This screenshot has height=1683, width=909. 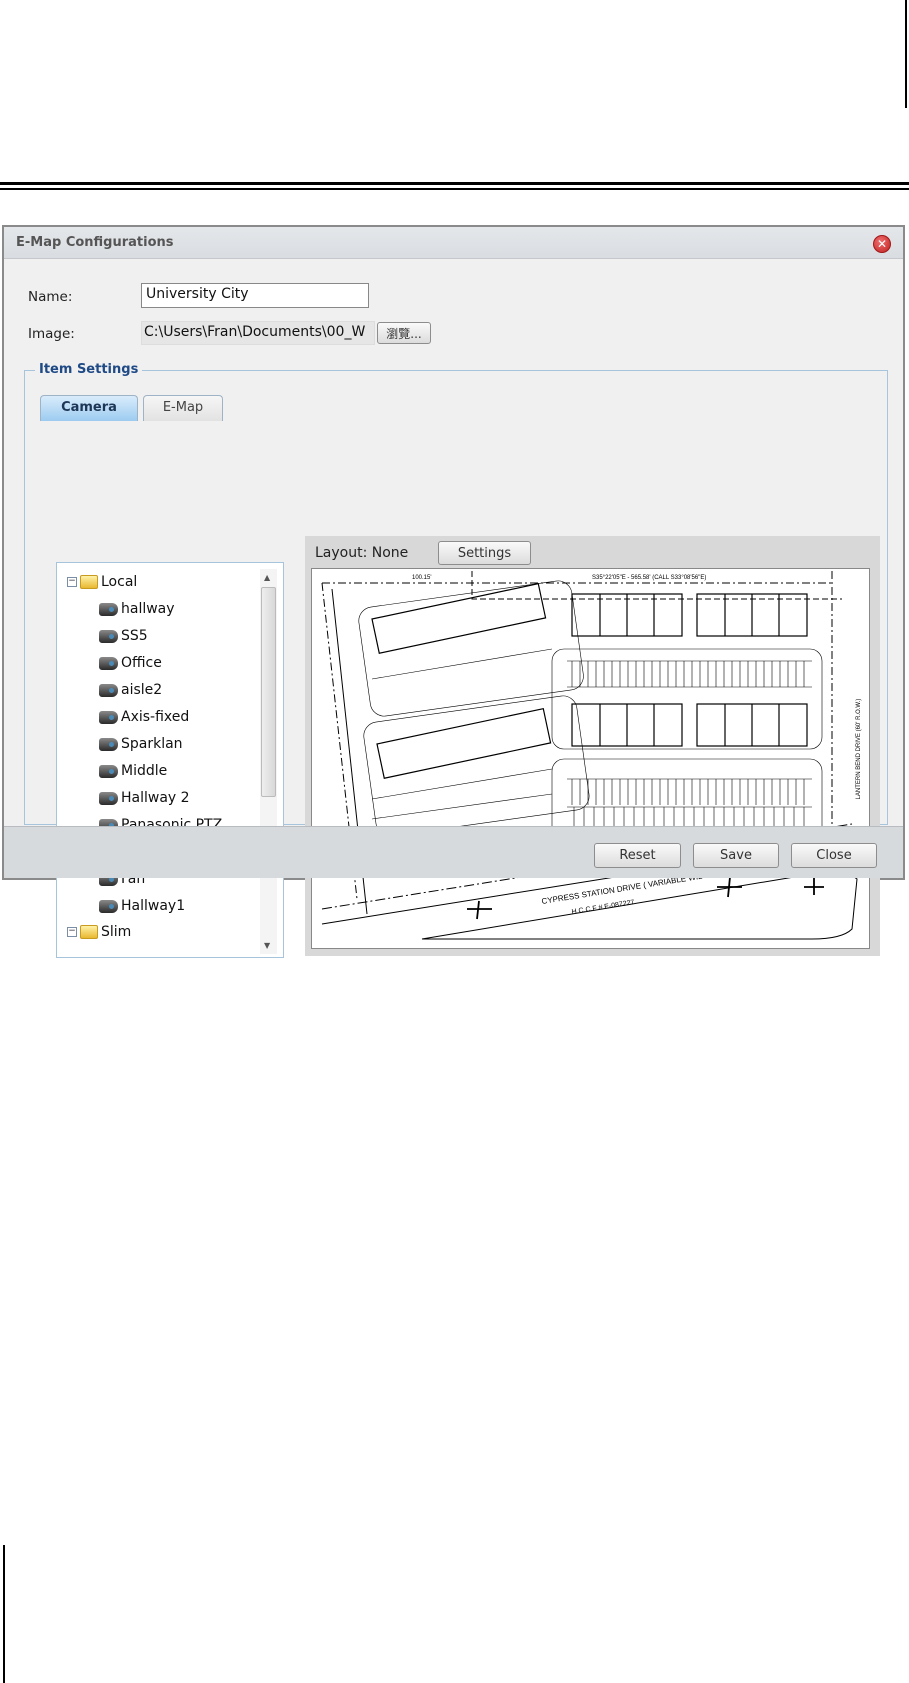 I want to click on tree-camera-item: Sparklan, so click(x=141, y=744).